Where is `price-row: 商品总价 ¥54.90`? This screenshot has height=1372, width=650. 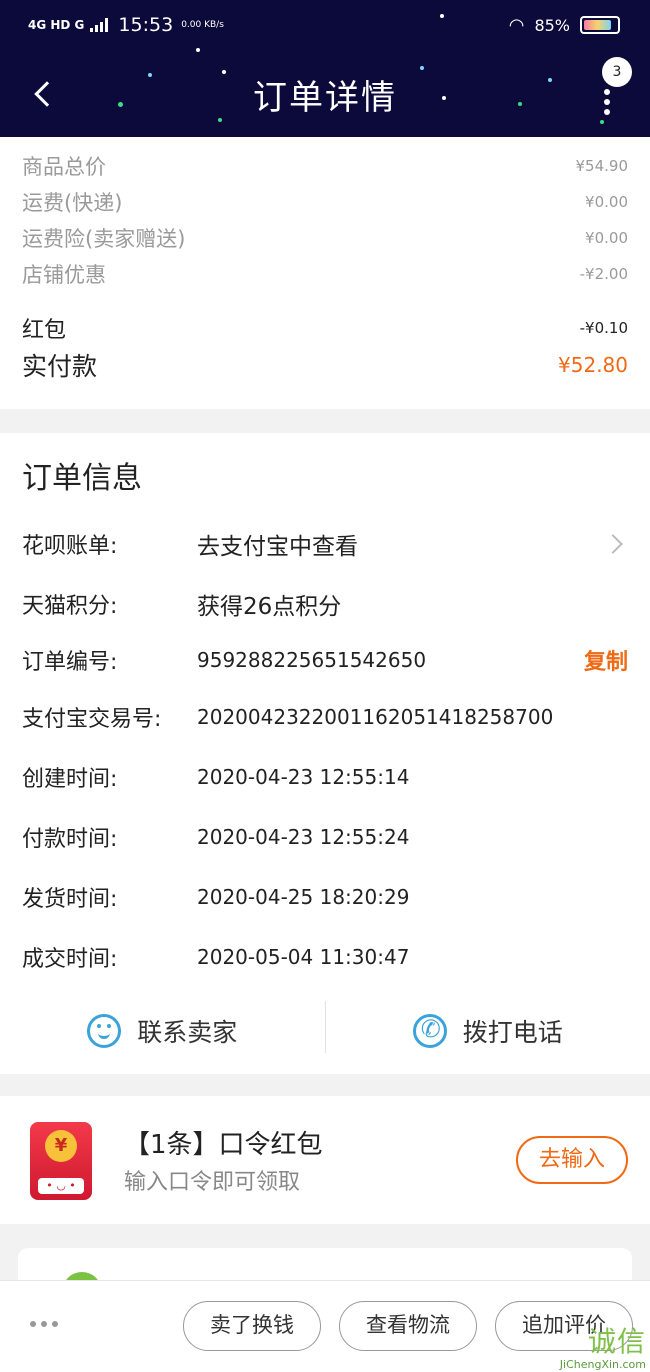
price-row: 商品总价 ¥54.90 is located at coordinates (325, 166).